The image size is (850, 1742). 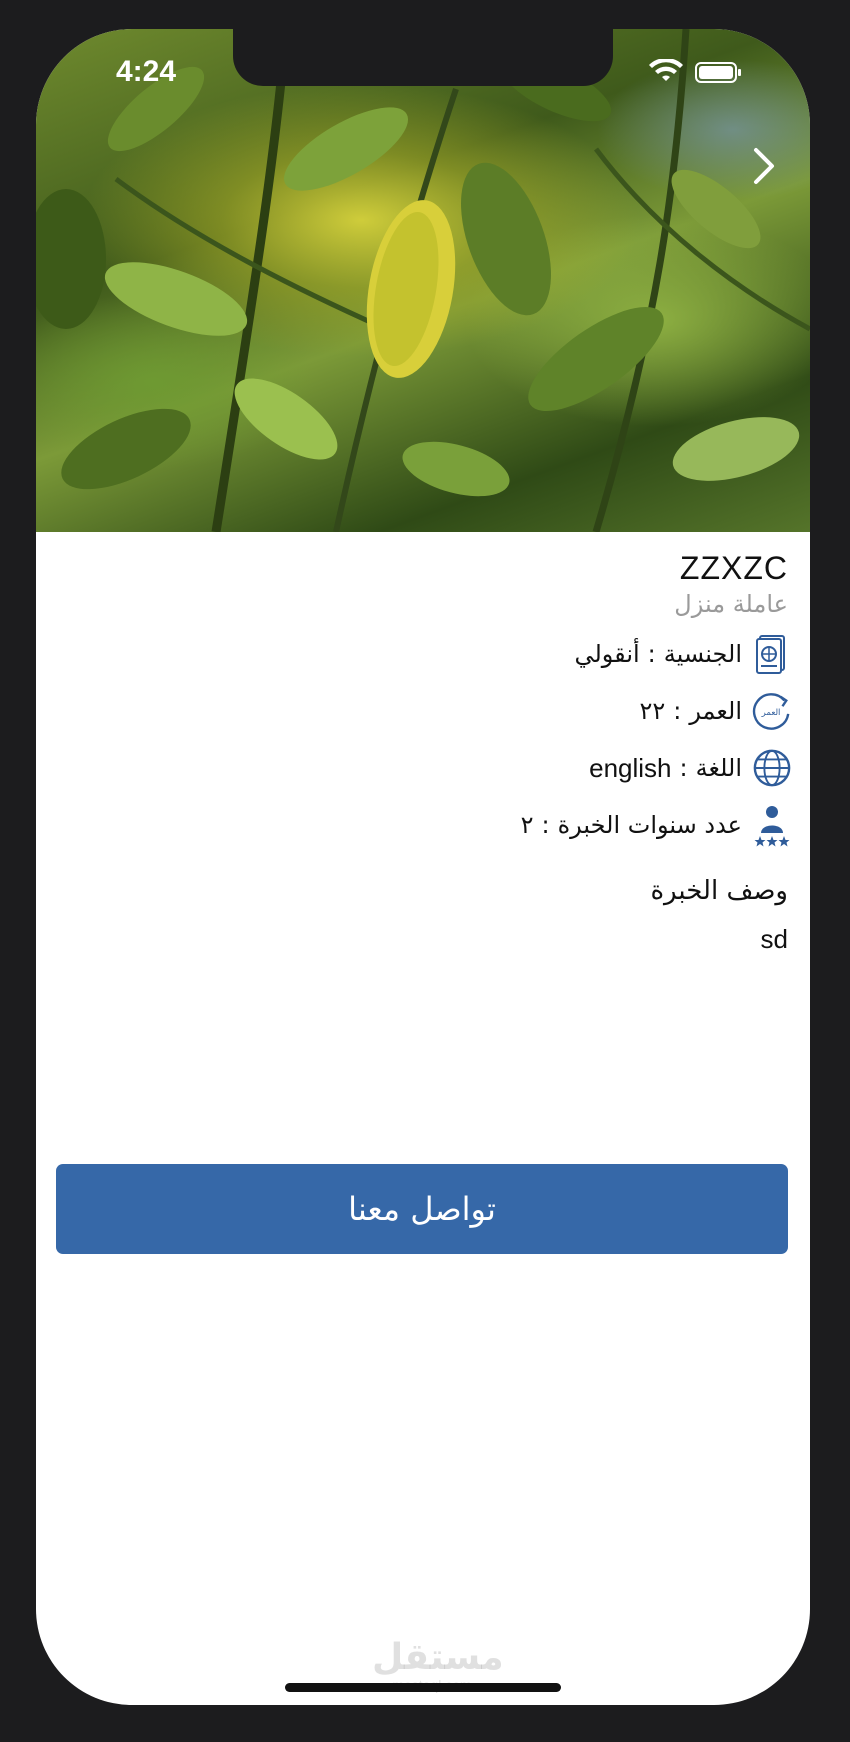 What do you see at coordinates (630, 767) in the screenshot?
I see `language-value: english` at bounding box center [630, 767].